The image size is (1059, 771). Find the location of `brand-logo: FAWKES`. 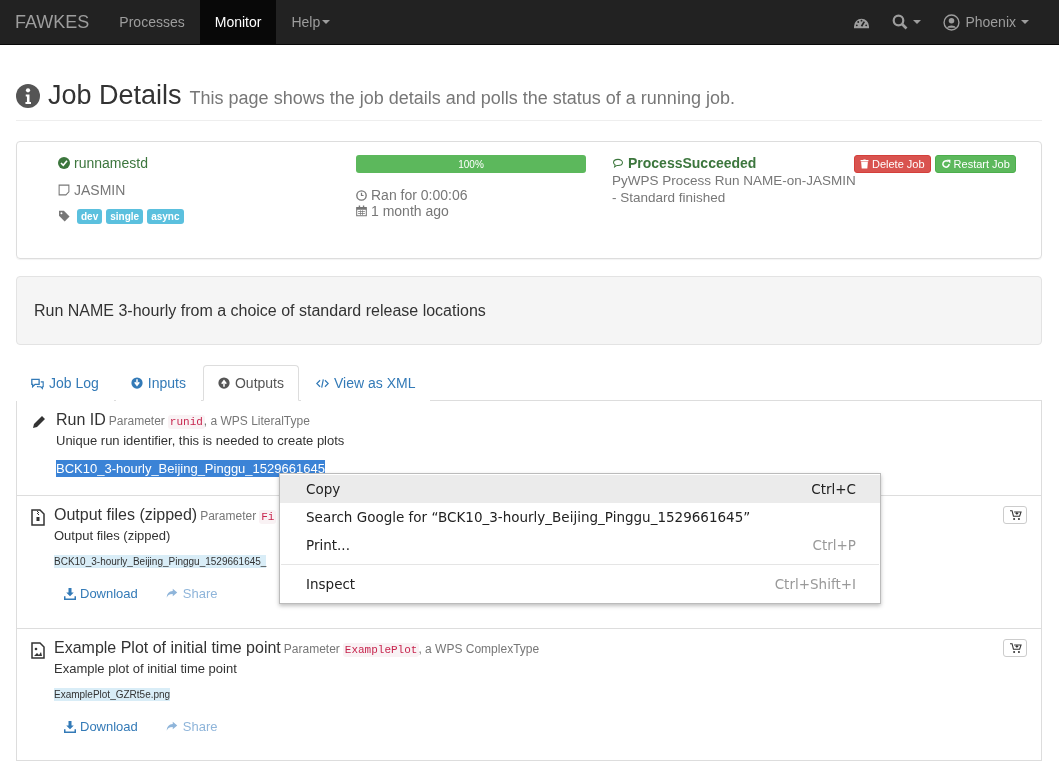

brand-logo: FAWKES is located at coordinates (52, 22).